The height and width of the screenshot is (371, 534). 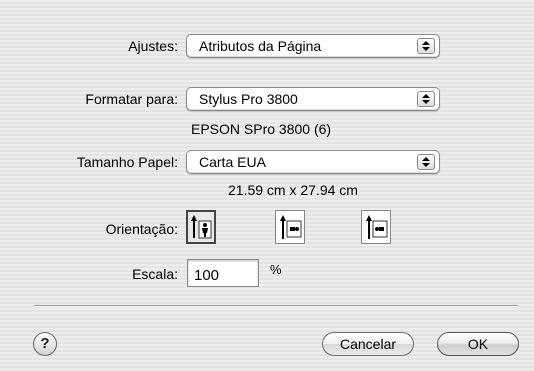 I want to click on paper-dimensions: 21.59 cm x 27.94 cm, so click(x=293, y=190).